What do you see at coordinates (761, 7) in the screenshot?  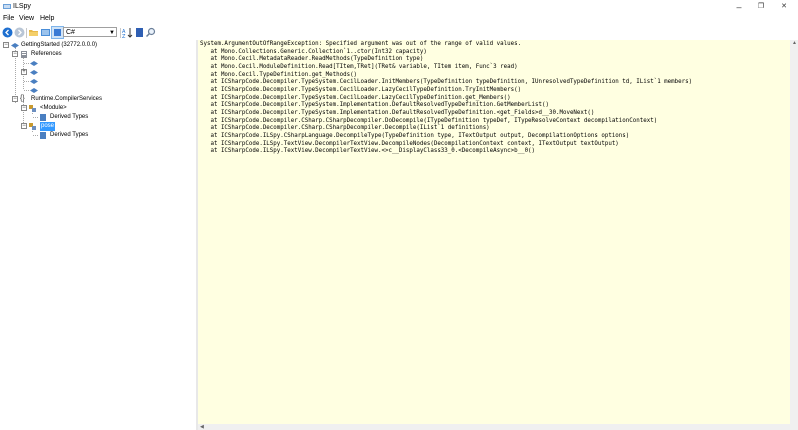 I see `restore-button: ❐` at bounding box center [761, 7].